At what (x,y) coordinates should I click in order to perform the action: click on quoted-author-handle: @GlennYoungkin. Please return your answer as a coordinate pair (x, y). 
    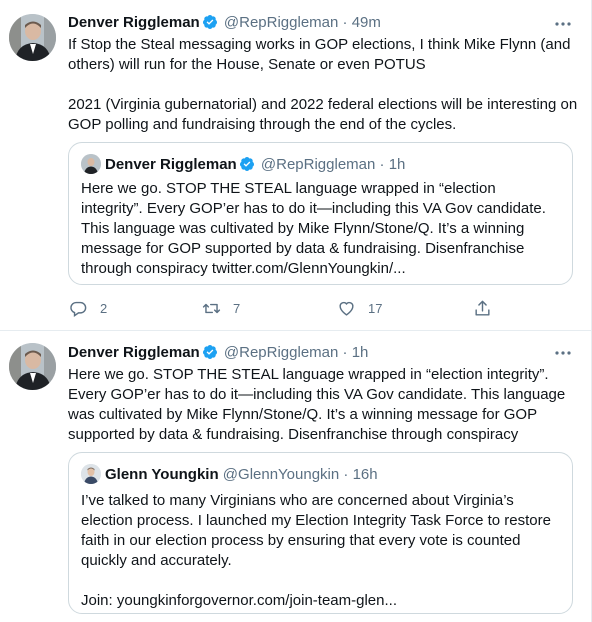
    Looking at the image, I should click on (281, 474).